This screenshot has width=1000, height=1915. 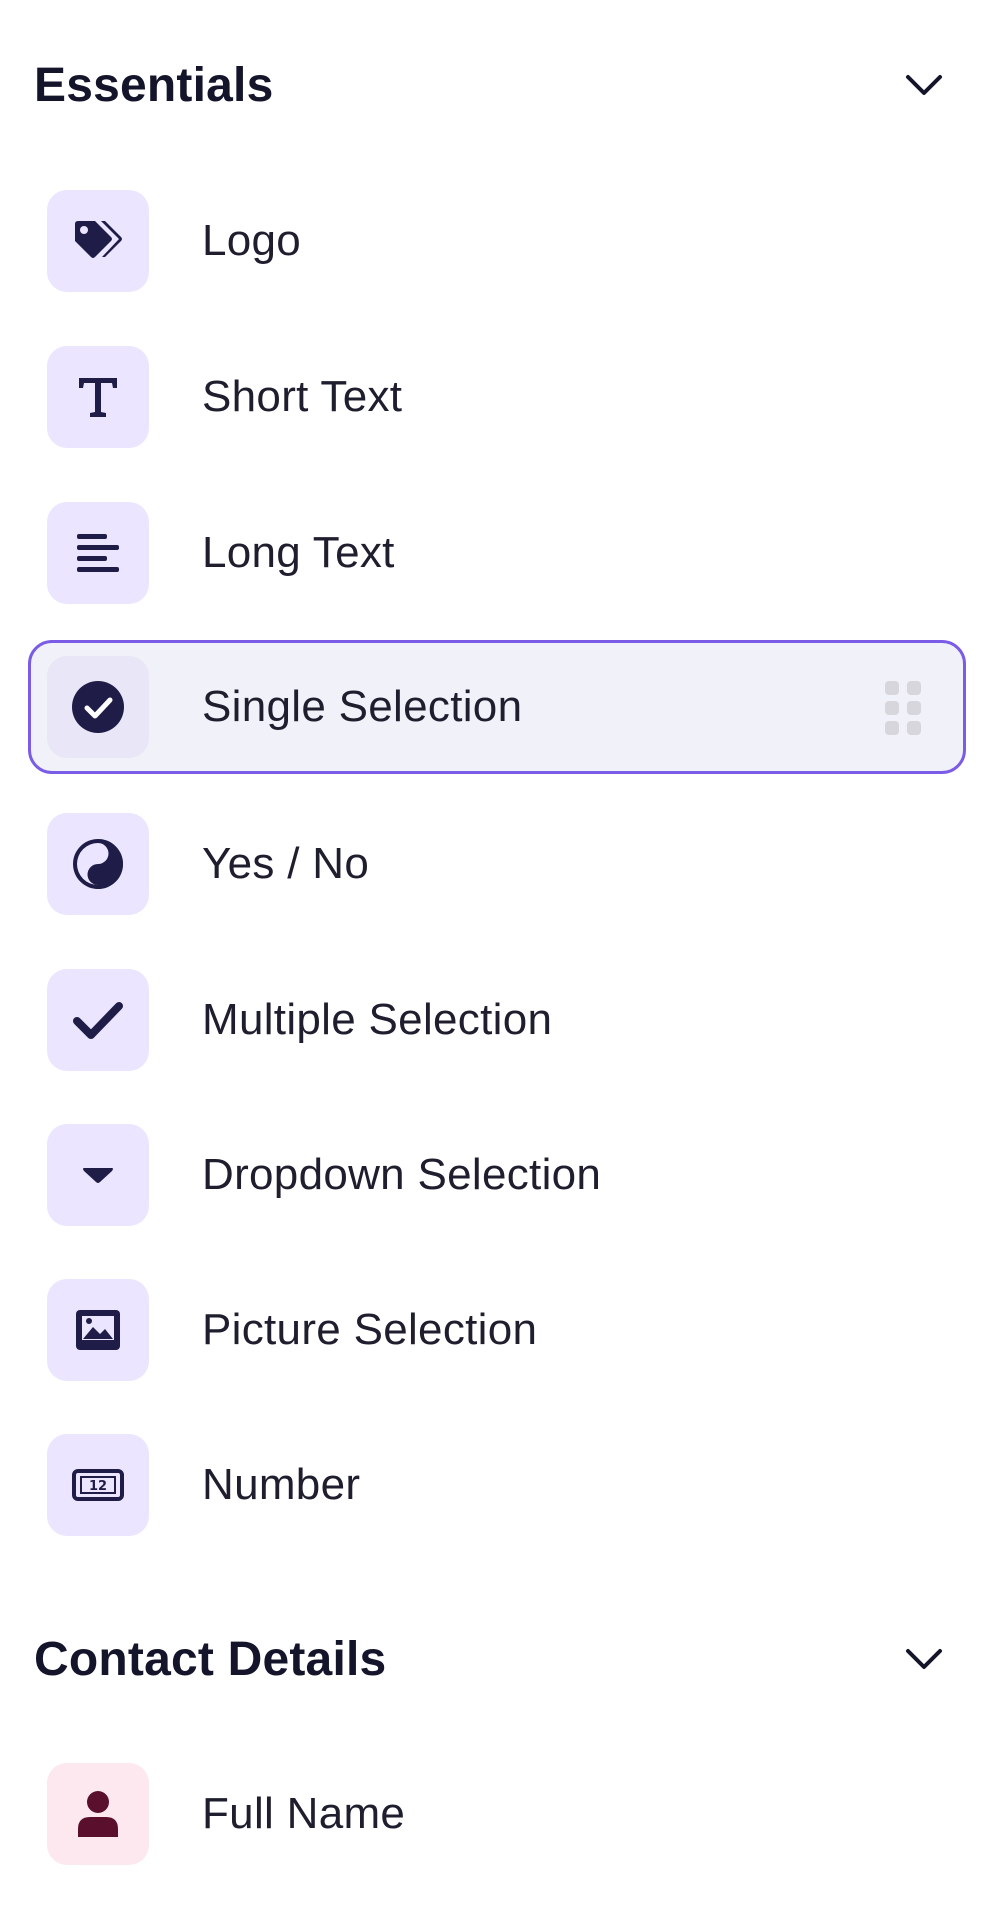 What do you see at coordinates (98, 397) in the screenshot?
I see `text-t-icon` at bounding box center [98, 397].